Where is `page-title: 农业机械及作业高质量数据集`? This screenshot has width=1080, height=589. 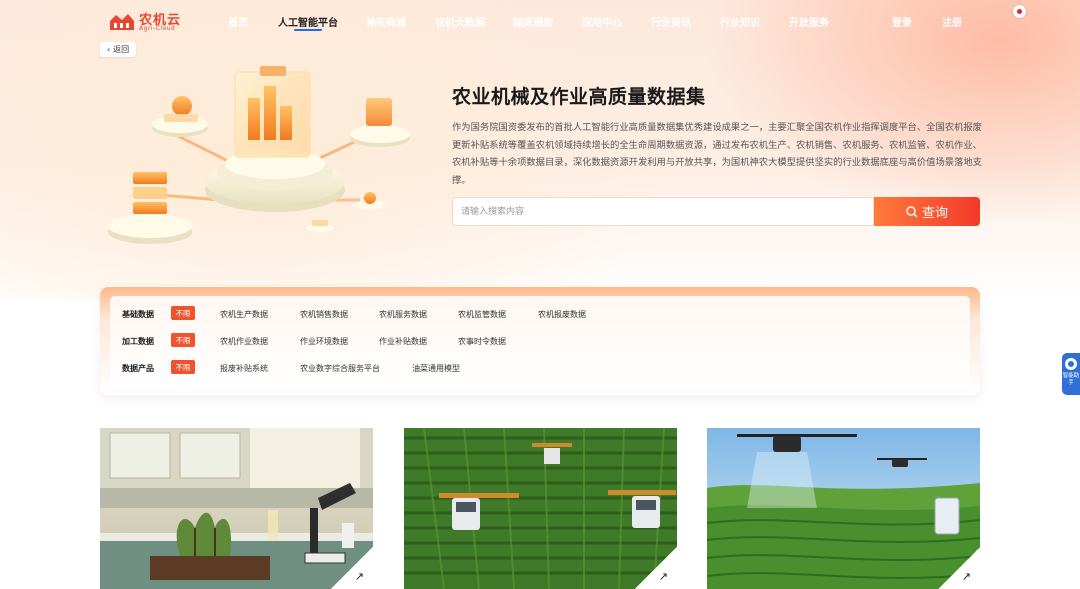 page-title: 农业机械及作业高质量数据集 is located at coordinates (579, 97).